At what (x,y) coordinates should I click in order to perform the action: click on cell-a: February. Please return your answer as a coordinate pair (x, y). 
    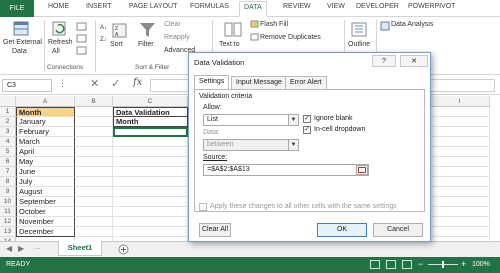
    Looking at the image, I should click on (45, 132).